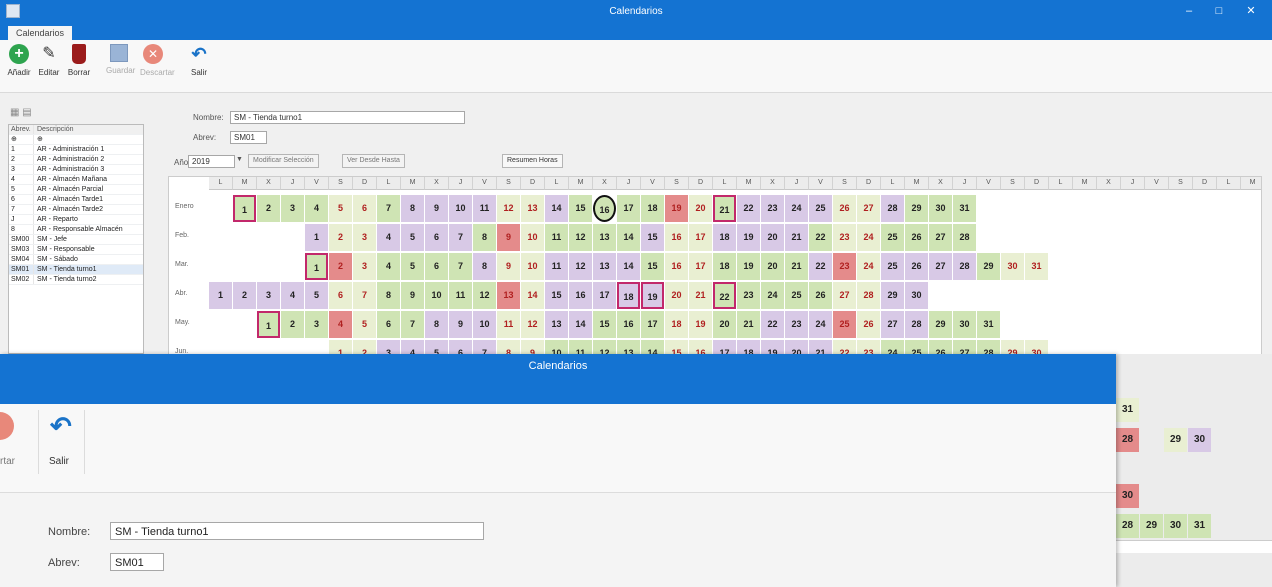 The height and width of the screenshot is (587, 1272). Describe the element at coordinates (1219, 11) in the screenshot. I see `maximize-button: □` at that location.